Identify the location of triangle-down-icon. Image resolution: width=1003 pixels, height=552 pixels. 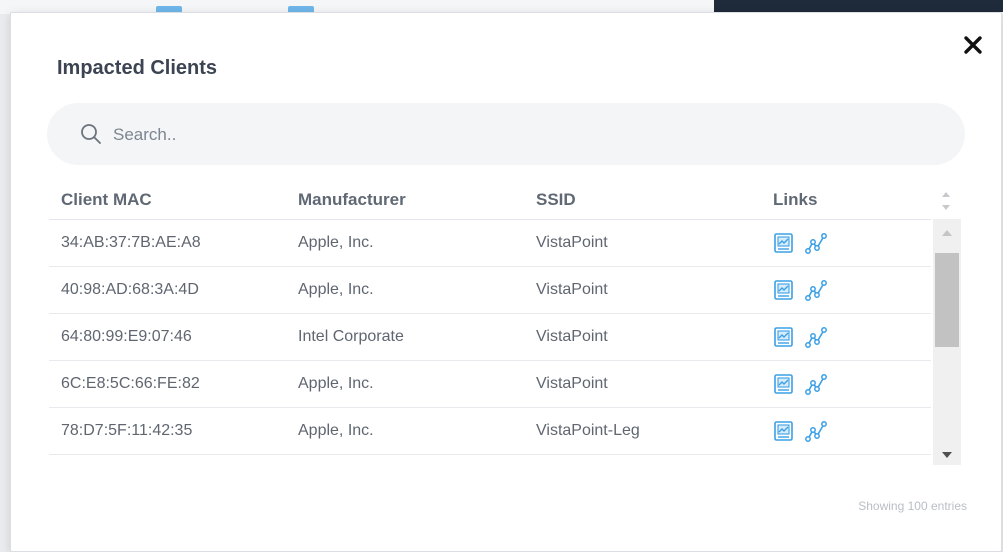
(947, 455).